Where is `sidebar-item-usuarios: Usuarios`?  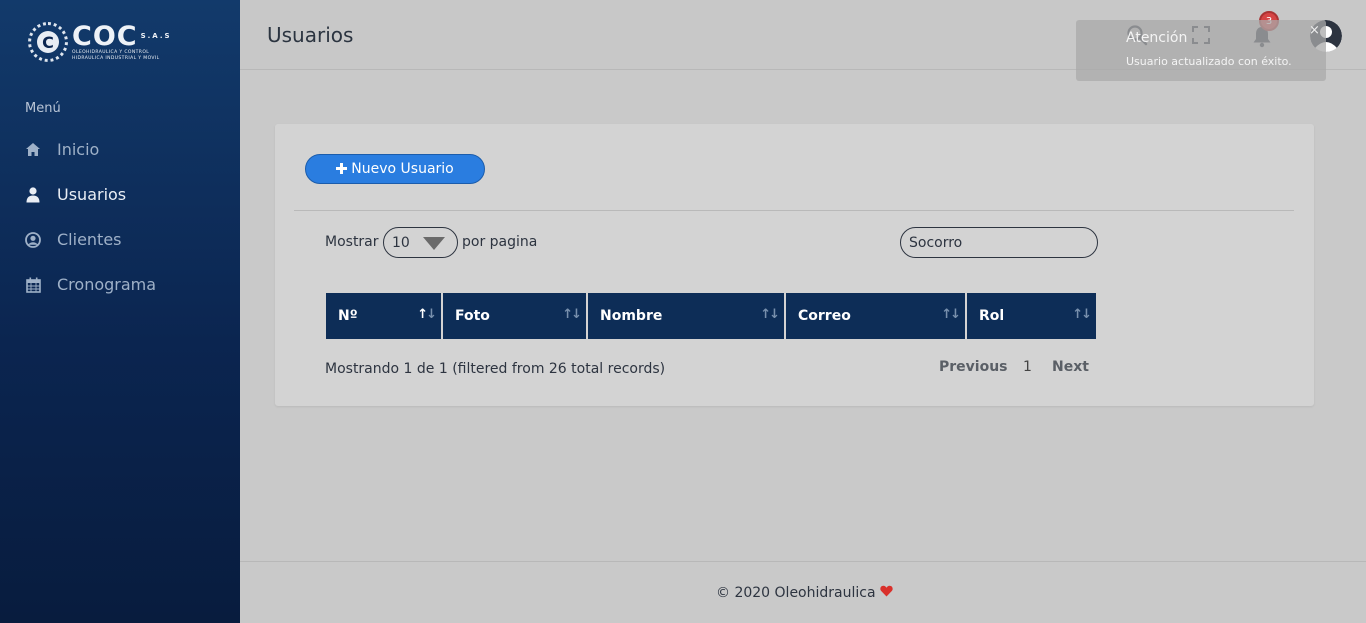 sidebar-item-usuarios: Usuarios is located at coordinates (75, 194).